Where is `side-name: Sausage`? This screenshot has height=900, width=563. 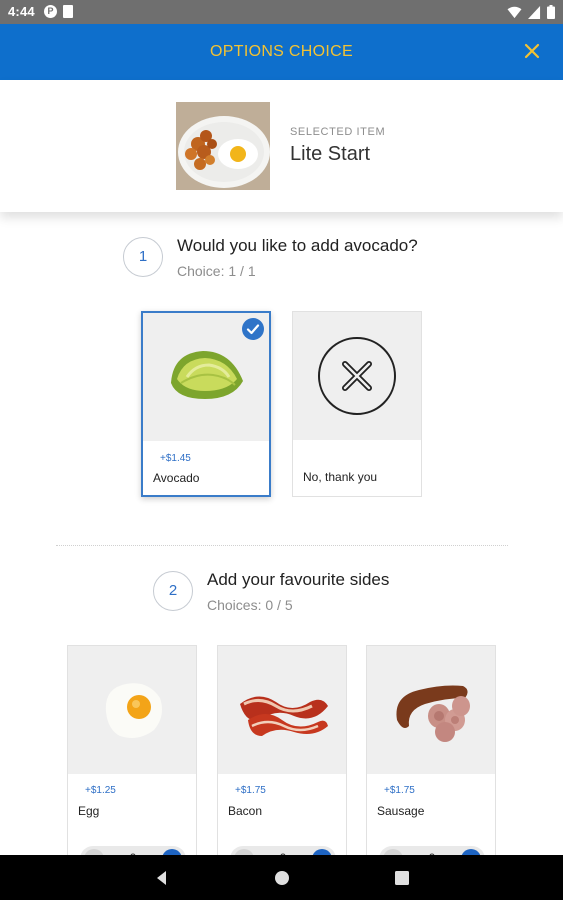 side-name: Sausage is located at coordinates (401, 811).